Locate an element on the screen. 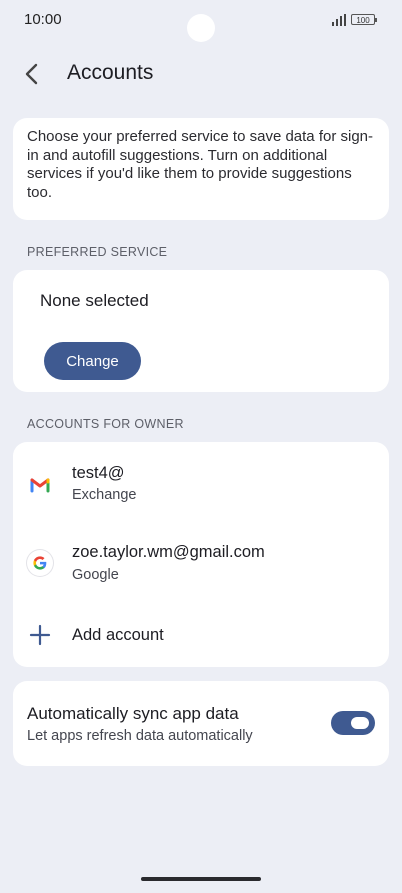  gmail-icon is located at coordinates (40, 485).